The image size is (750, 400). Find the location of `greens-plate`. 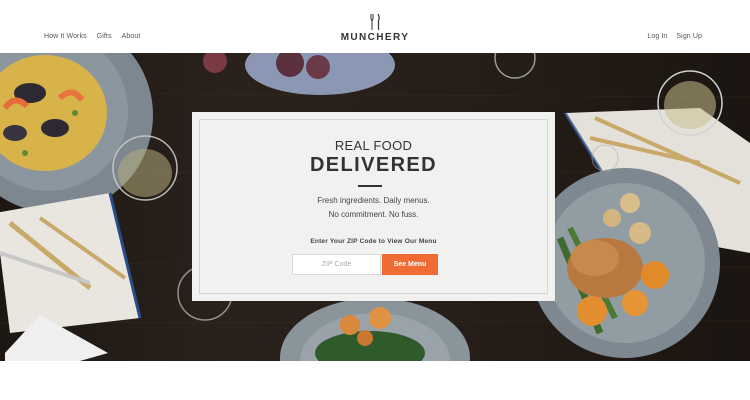

greens-plate is located at coordinates (375, 329).